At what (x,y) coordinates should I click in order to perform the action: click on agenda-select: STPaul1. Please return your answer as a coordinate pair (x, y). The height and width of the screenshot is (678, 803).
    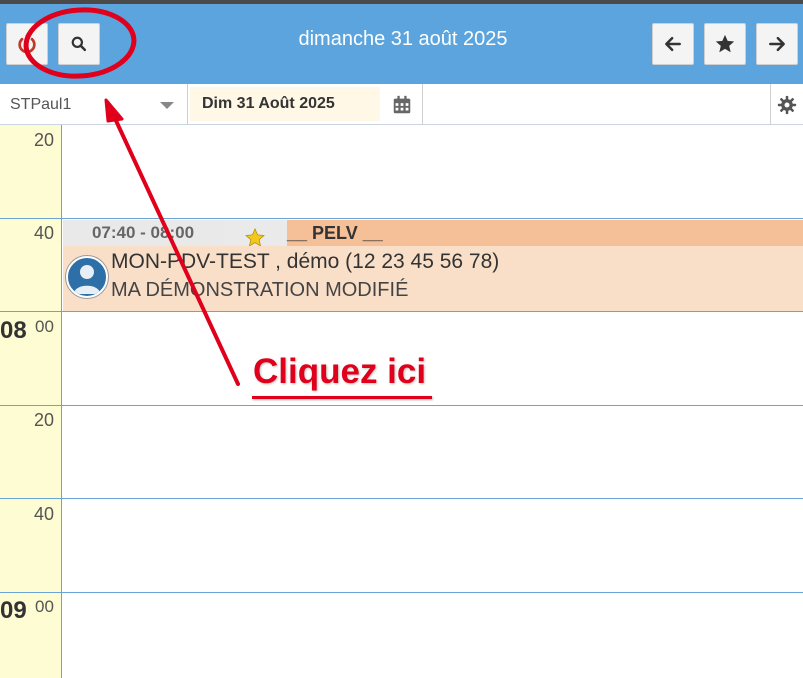
    Looking at the image, I should click on (94, 104).